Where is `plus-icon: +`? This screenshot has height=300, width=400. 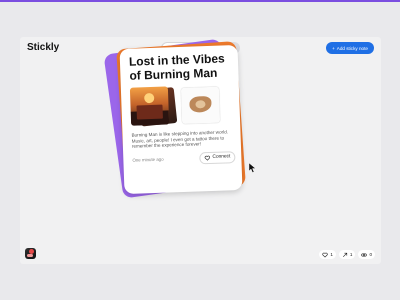 plus-icon: + is located at coordinates (333, 48).